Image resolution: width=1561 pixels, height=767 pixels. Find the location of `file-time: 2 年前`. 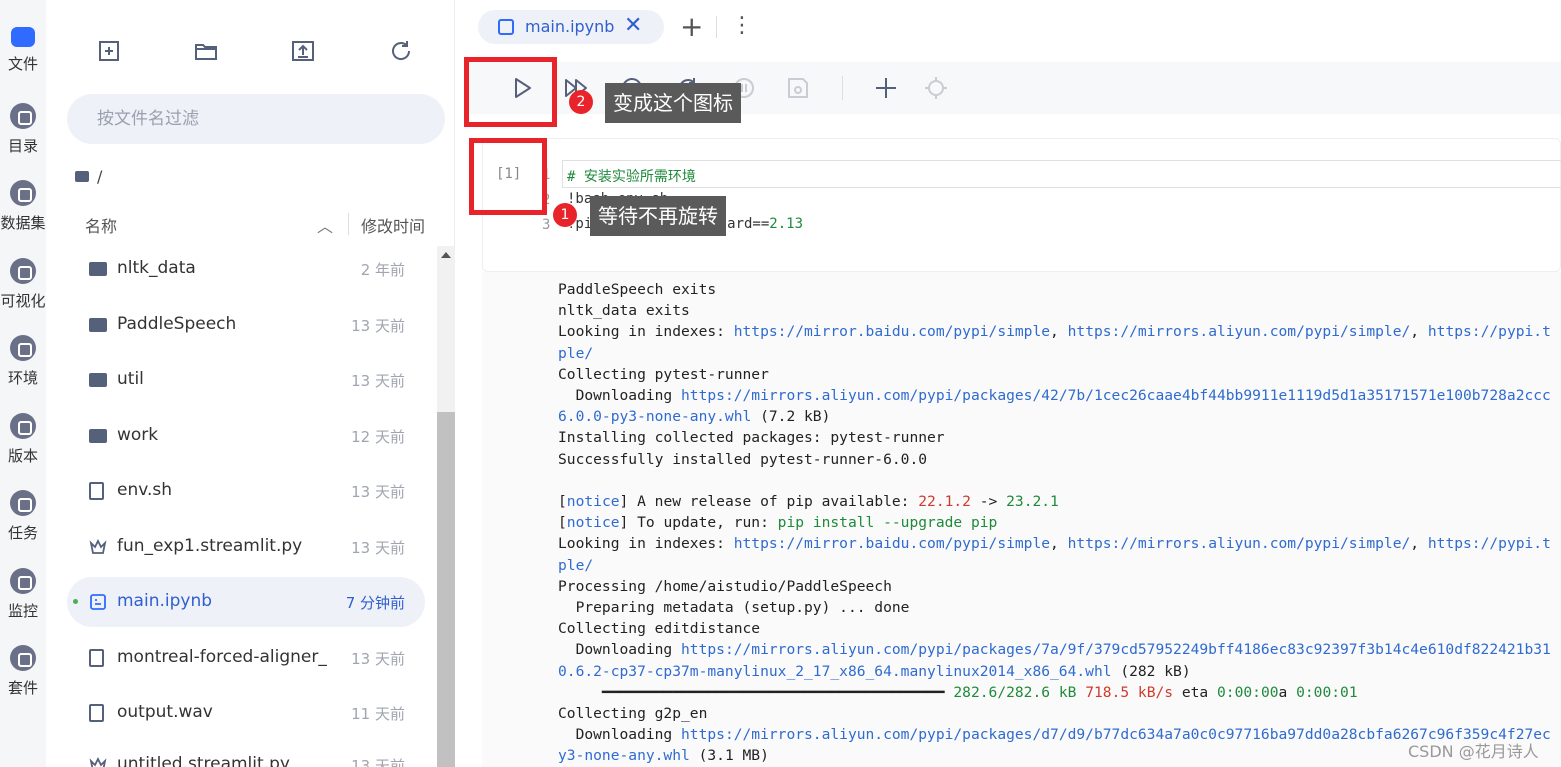

file-time: 2 年前 is located at coordinates (382, 270).